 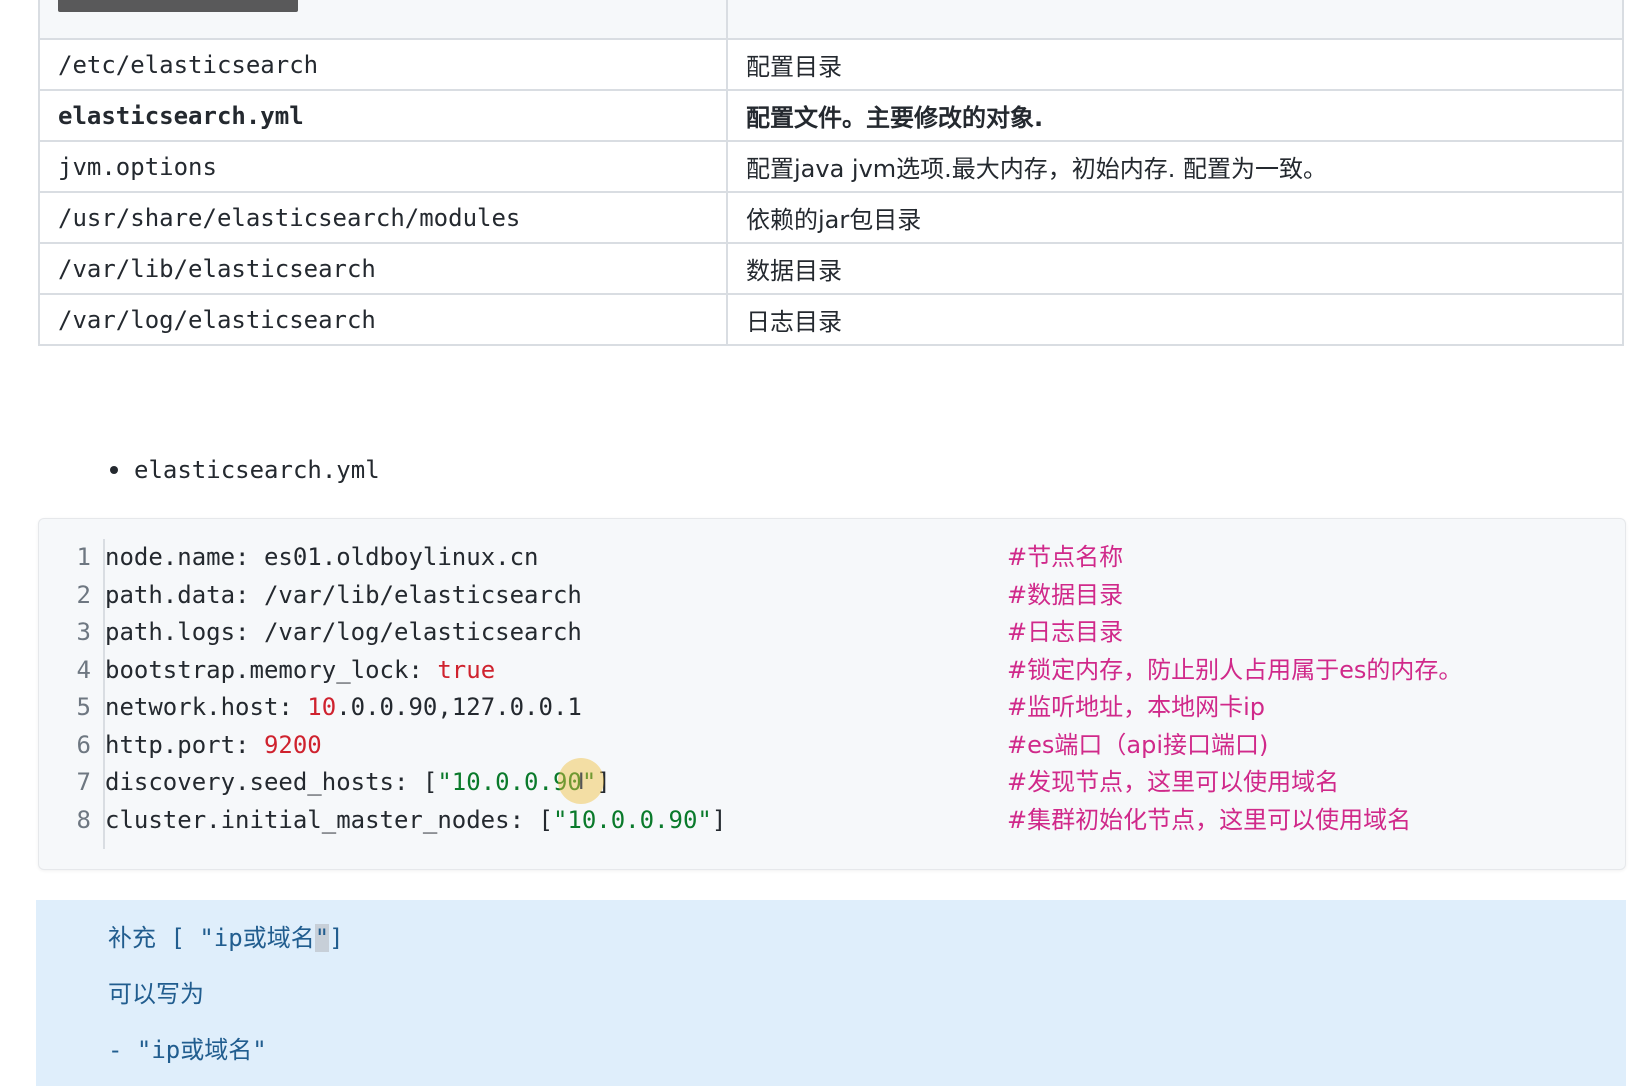 What do you see at coordinates (83, 744) in the screenshot?
I see `line-number: 6` at bounding box center [83, 744].